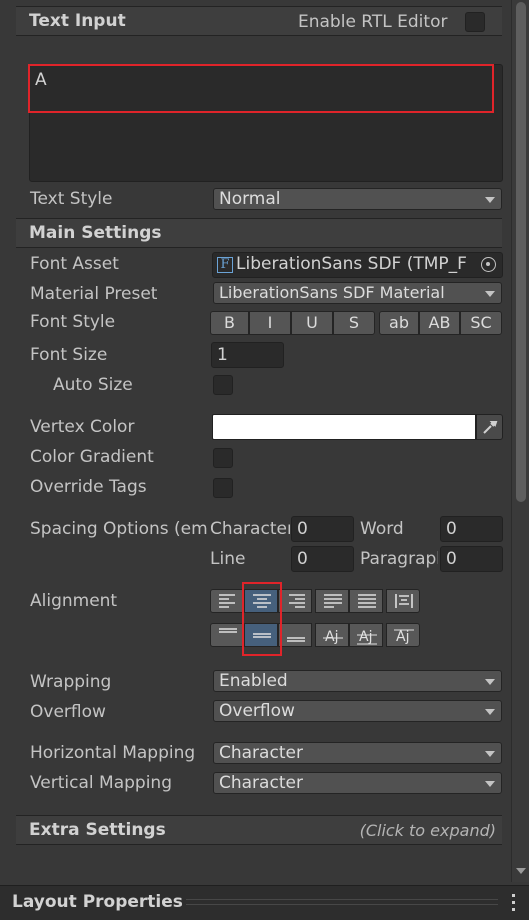  I want to click on spacing-options-label: Spacing Options (em), so click(119, 529).